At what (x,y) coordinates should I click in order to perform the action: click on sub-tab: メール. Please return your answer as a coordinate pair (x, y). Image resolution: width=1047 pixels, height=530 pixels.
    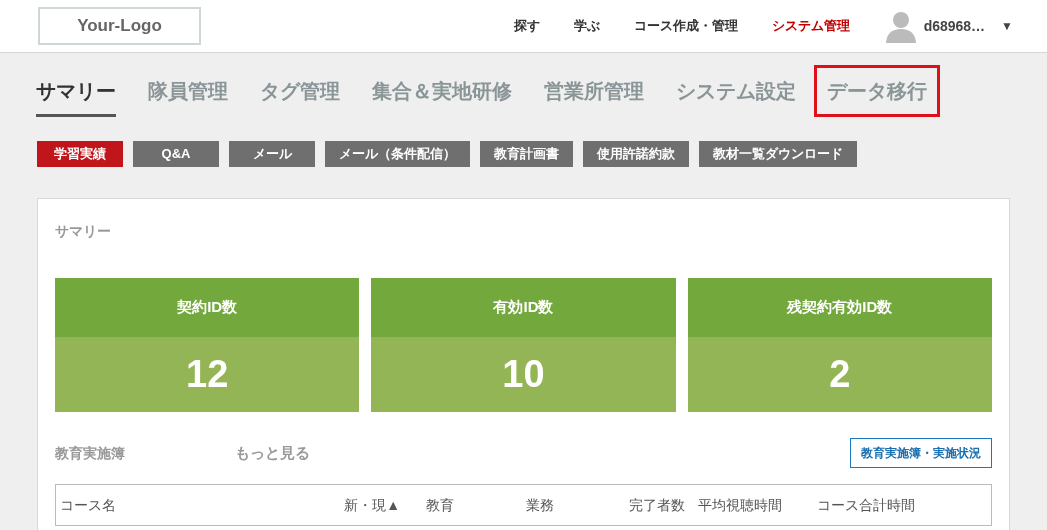
    Looking at the image, I should click on (272, 154).